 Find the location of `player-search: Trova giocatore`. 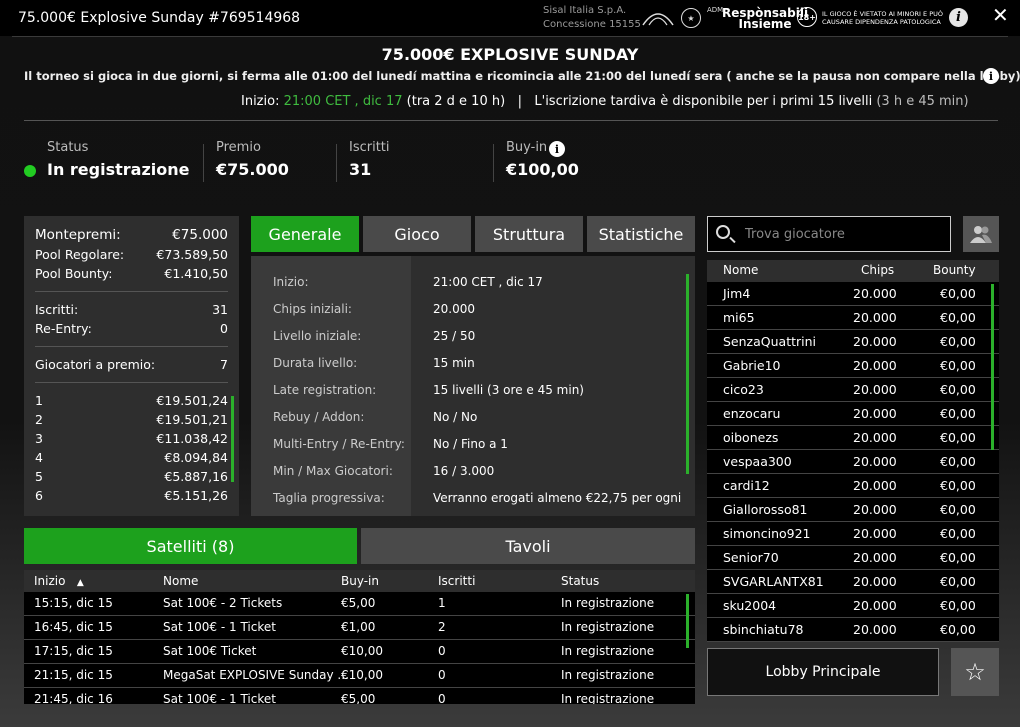

player-search: Trova giocatore is located at coordinates (829, 234).